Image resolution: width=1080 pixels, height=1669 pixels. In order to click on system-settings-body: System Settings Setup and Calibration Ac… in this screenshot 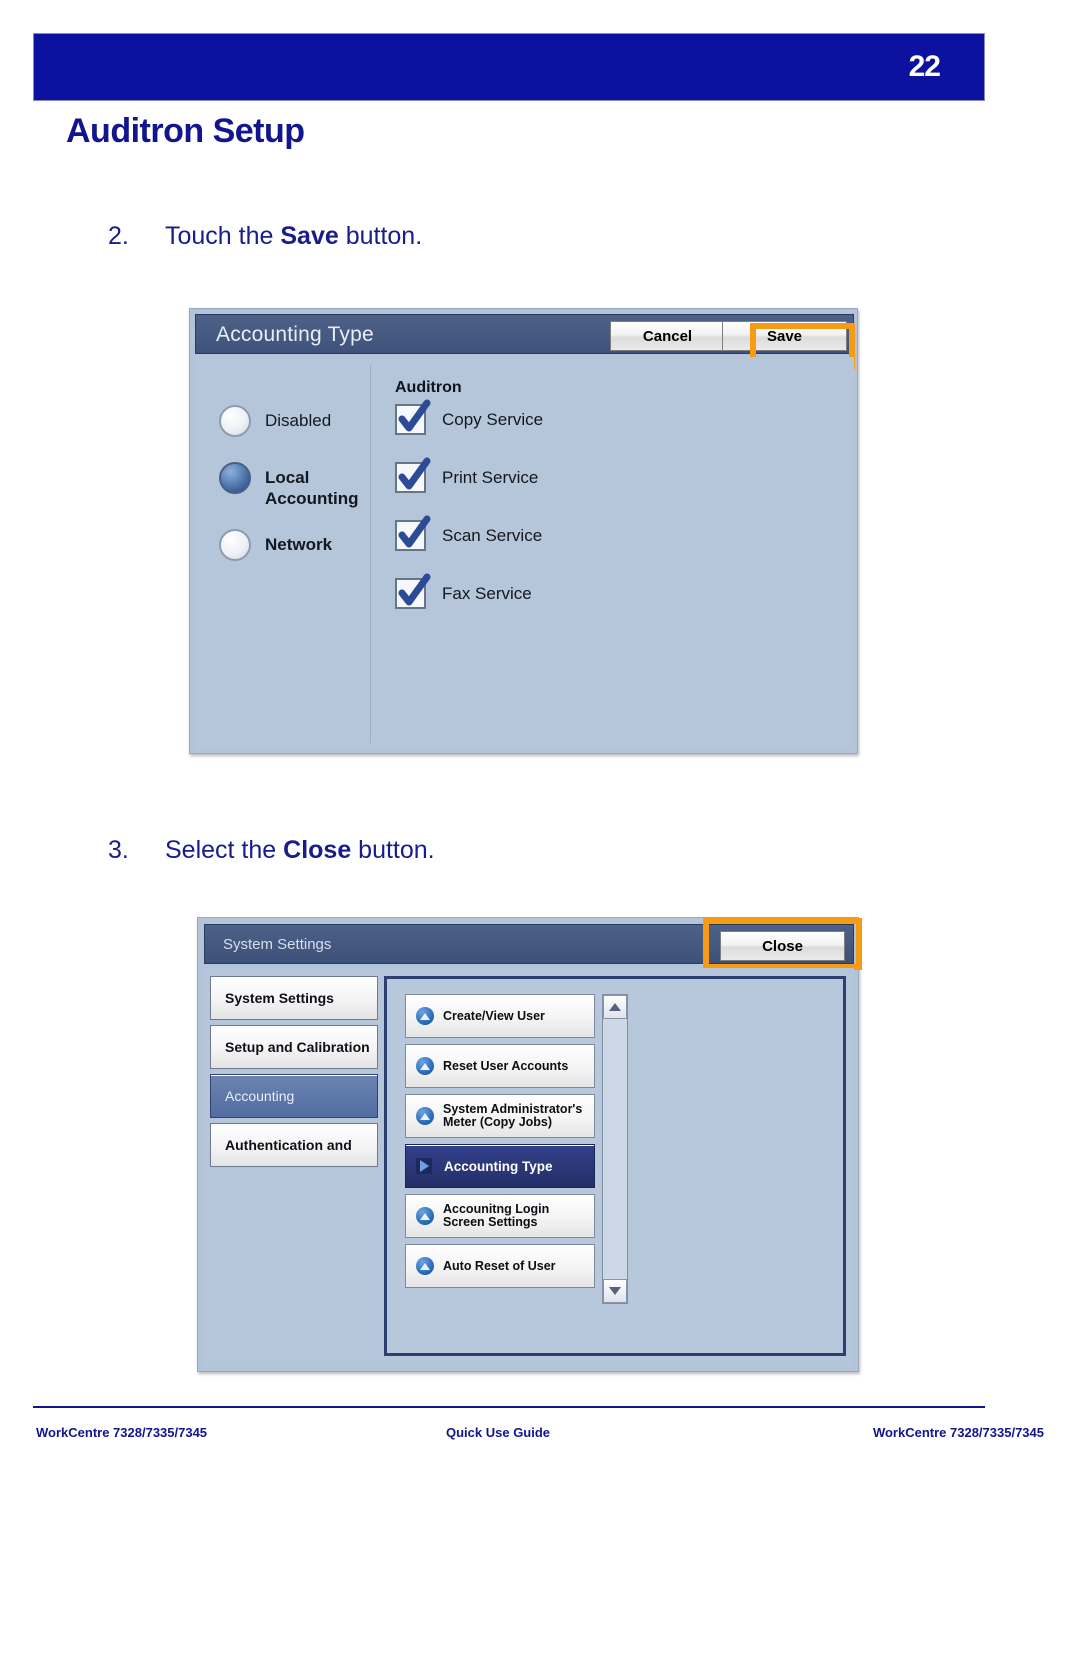, I will do `click(529, 1167)`.